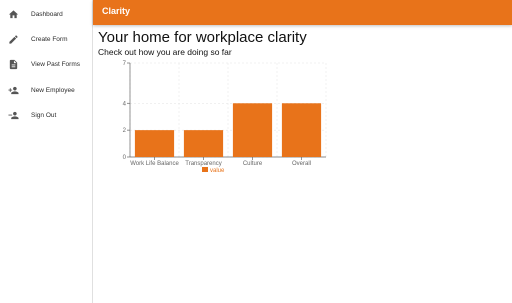 This screenshot has width=512, height=303. Describe the element at coordinates (13, 14) in the screenshot. I see `home-icon` at that location.